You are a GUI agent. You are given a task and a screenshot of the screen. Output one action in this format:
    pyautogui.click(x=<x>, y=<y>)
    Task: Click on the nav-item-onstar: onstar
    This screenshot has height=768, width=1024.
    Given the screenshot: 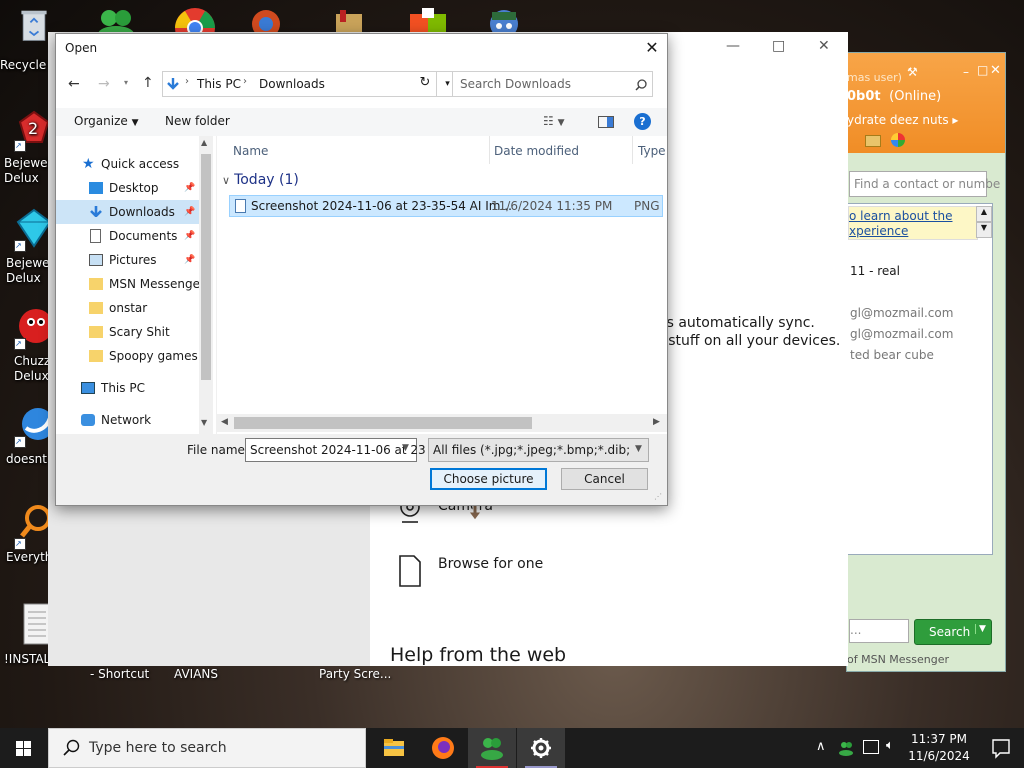 What is the action you would take?
    pyautogui.click(x=129, y=308)
    